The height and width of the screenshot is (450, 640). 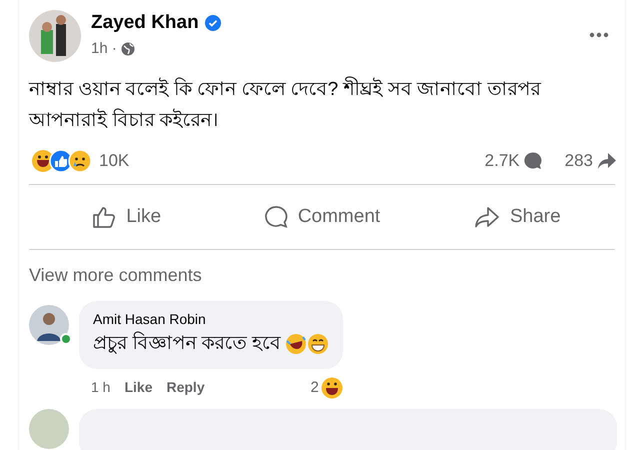 What do you see at coordinates (104, 217) in the screenshot?
I see `thumbs-up-icon` at bounding box center [104, 217].